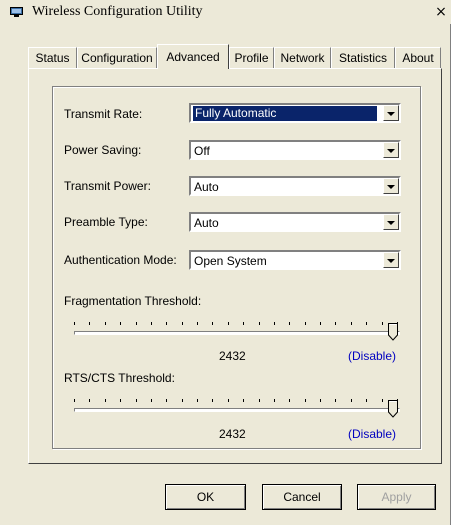 The height and width of the screenshot is (525, 451). What do you see at coordinates (237, 333) in the screenshot?
I see `fragmentation-slider-track` at bounding box center [237, 333].